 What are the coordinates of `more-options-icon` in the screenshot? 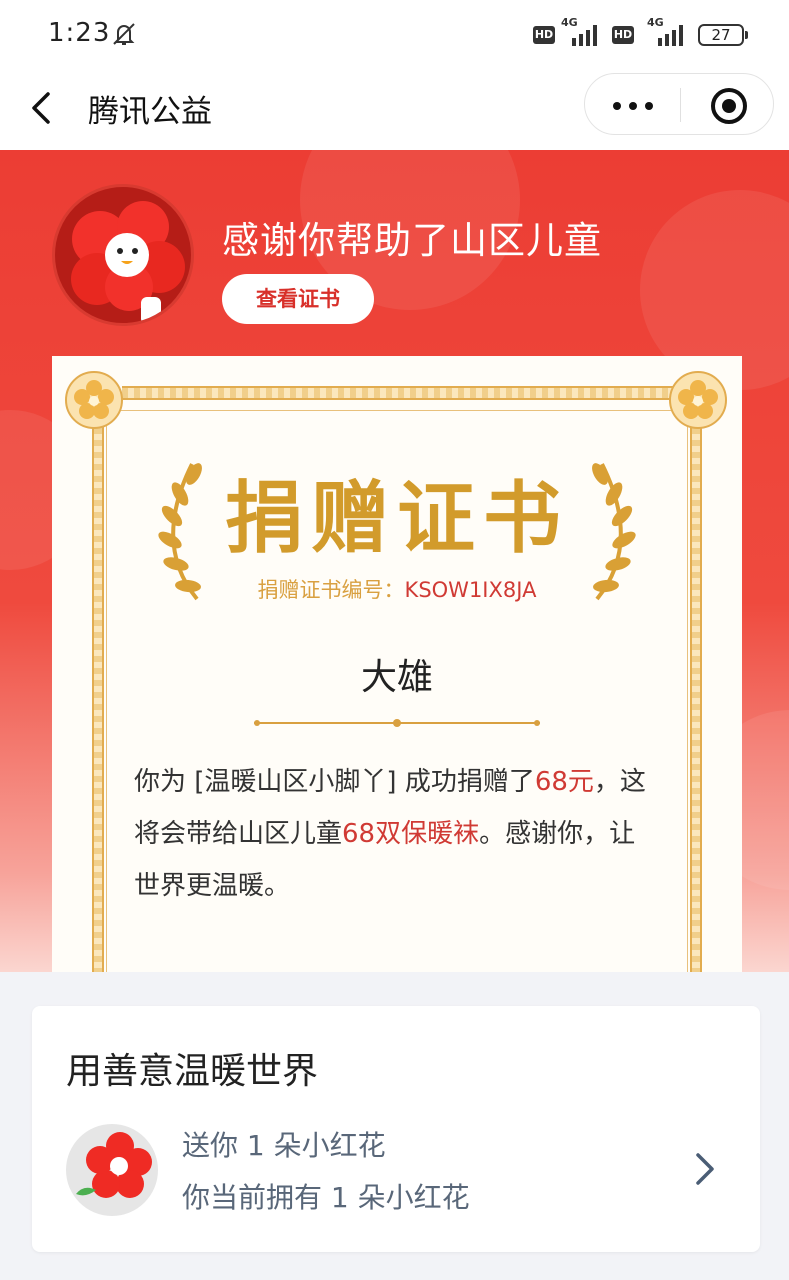 It's located at (633, 106).